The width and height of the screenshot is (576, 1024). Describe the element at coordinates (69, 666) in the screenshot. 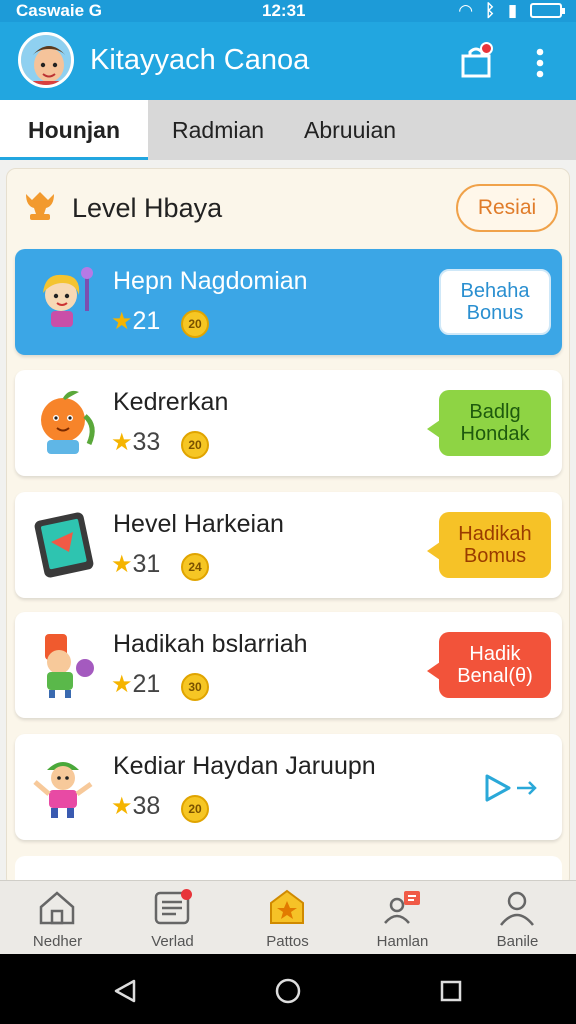

I see `explorer-character-icon` at that location.